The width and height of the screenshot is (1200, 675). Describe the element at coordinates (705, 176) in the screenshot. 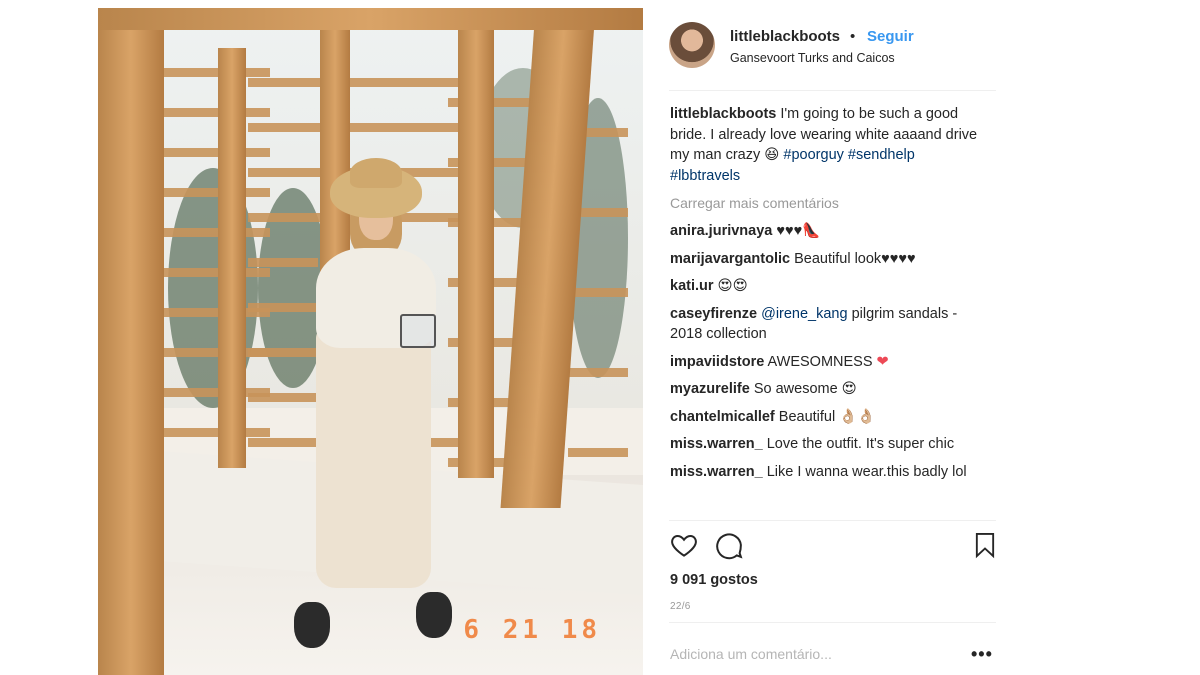

I see `hashtag: #lbbtravels` at that location.